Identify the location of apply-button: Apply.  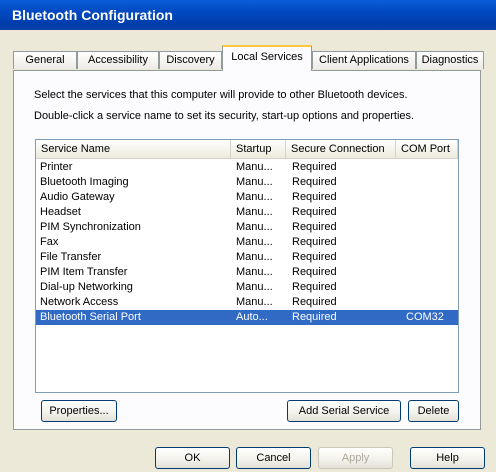
(355, 458).